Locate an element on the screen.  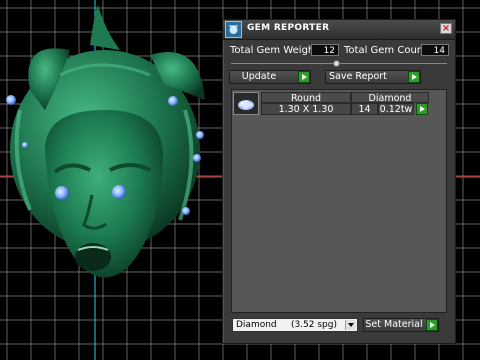
save-report-go-icon is located at coordinates (414, 77).